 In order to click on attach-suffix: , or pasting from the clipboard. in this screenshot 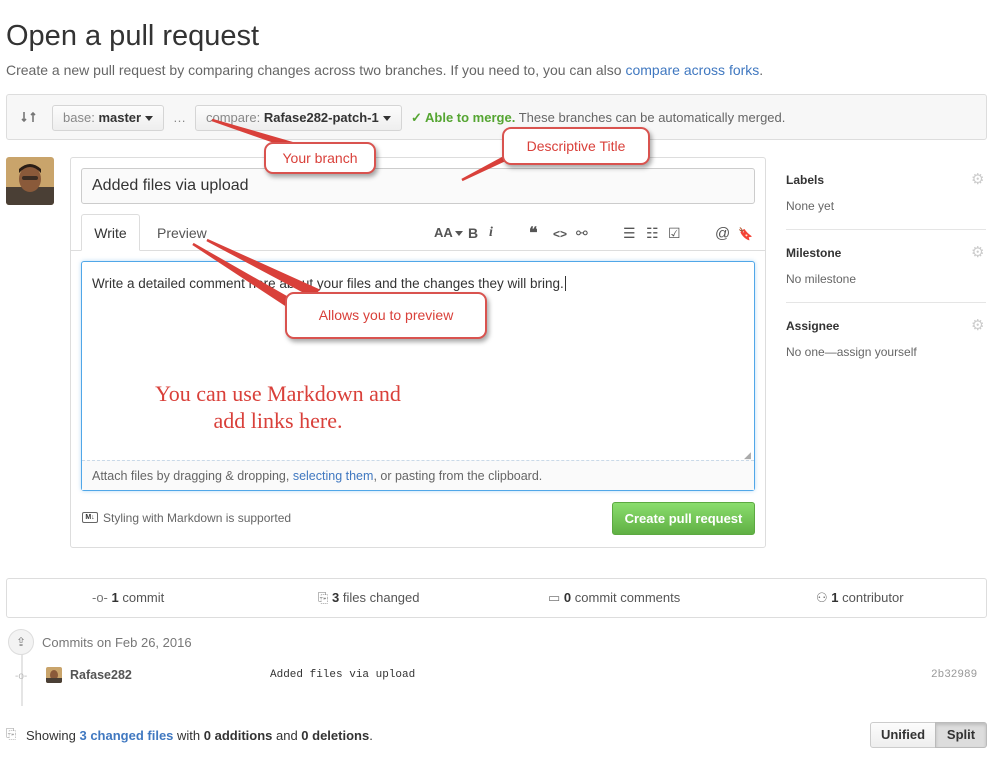, I will do `click(458, 476)`.